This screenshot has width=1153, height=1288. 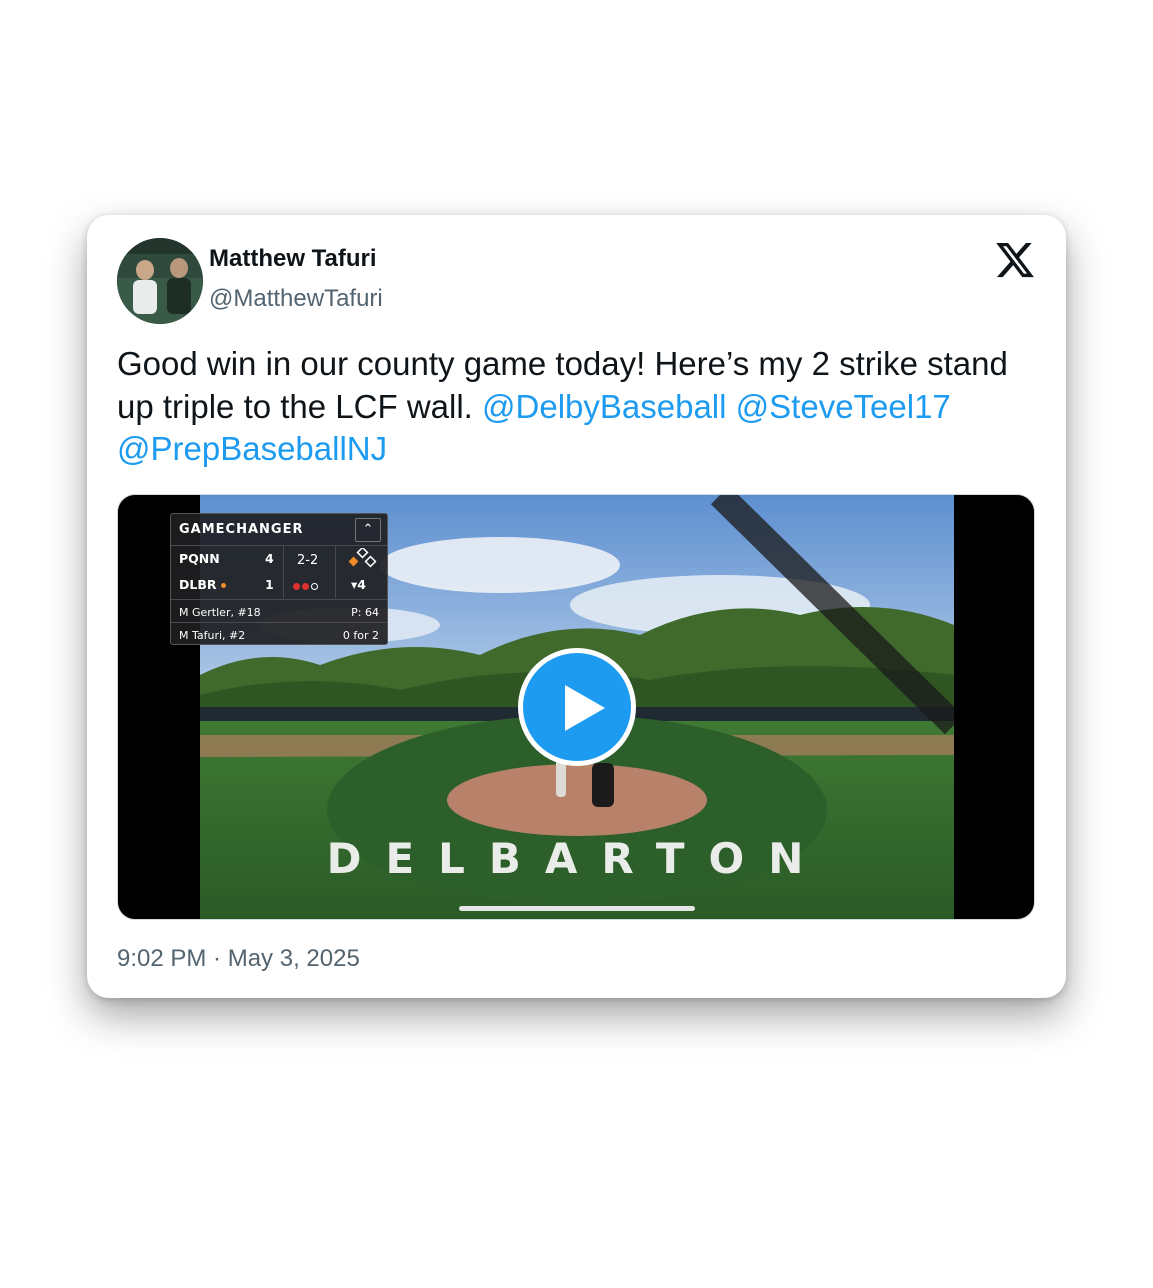 I want to click on play-icon, so click(x=585, y=708).